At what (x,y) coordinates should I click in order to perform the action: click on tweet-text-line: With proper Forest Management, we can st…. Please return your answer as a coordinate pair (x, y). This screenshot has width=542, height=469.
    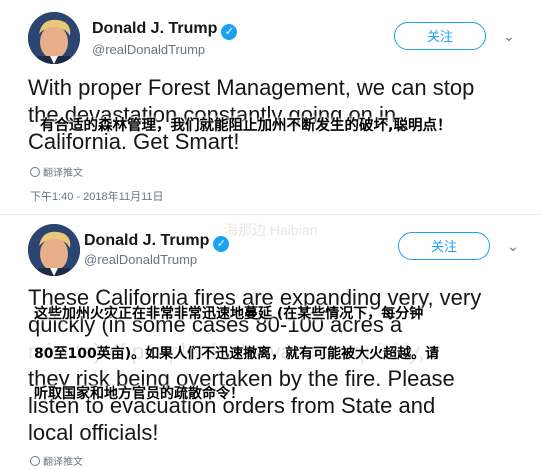
    Looking at the image, I should click on (251, 87).